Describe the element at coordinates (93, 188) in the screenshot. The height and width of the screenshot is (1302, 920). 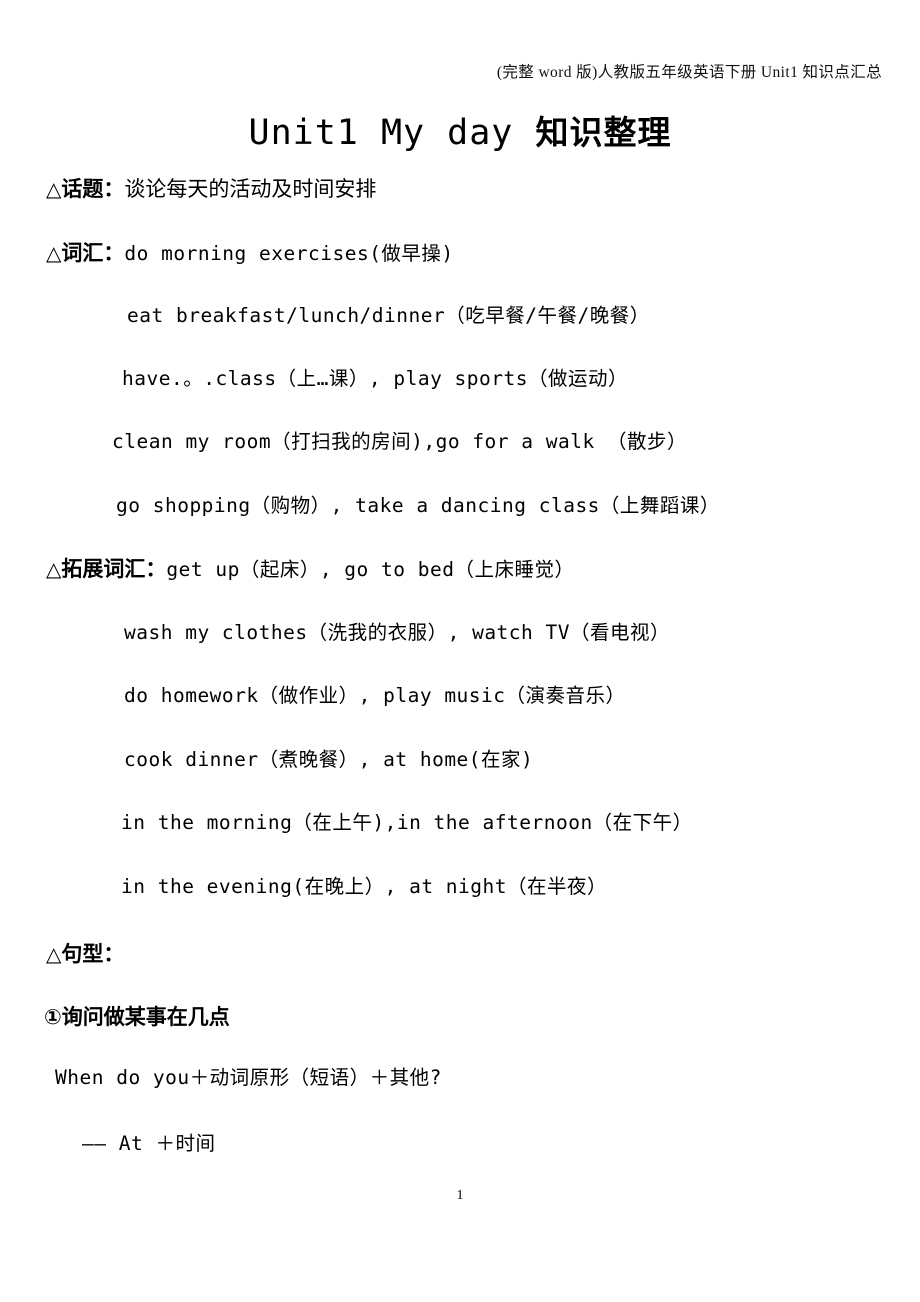
I see `section-topic-label: 话题：` at that location.